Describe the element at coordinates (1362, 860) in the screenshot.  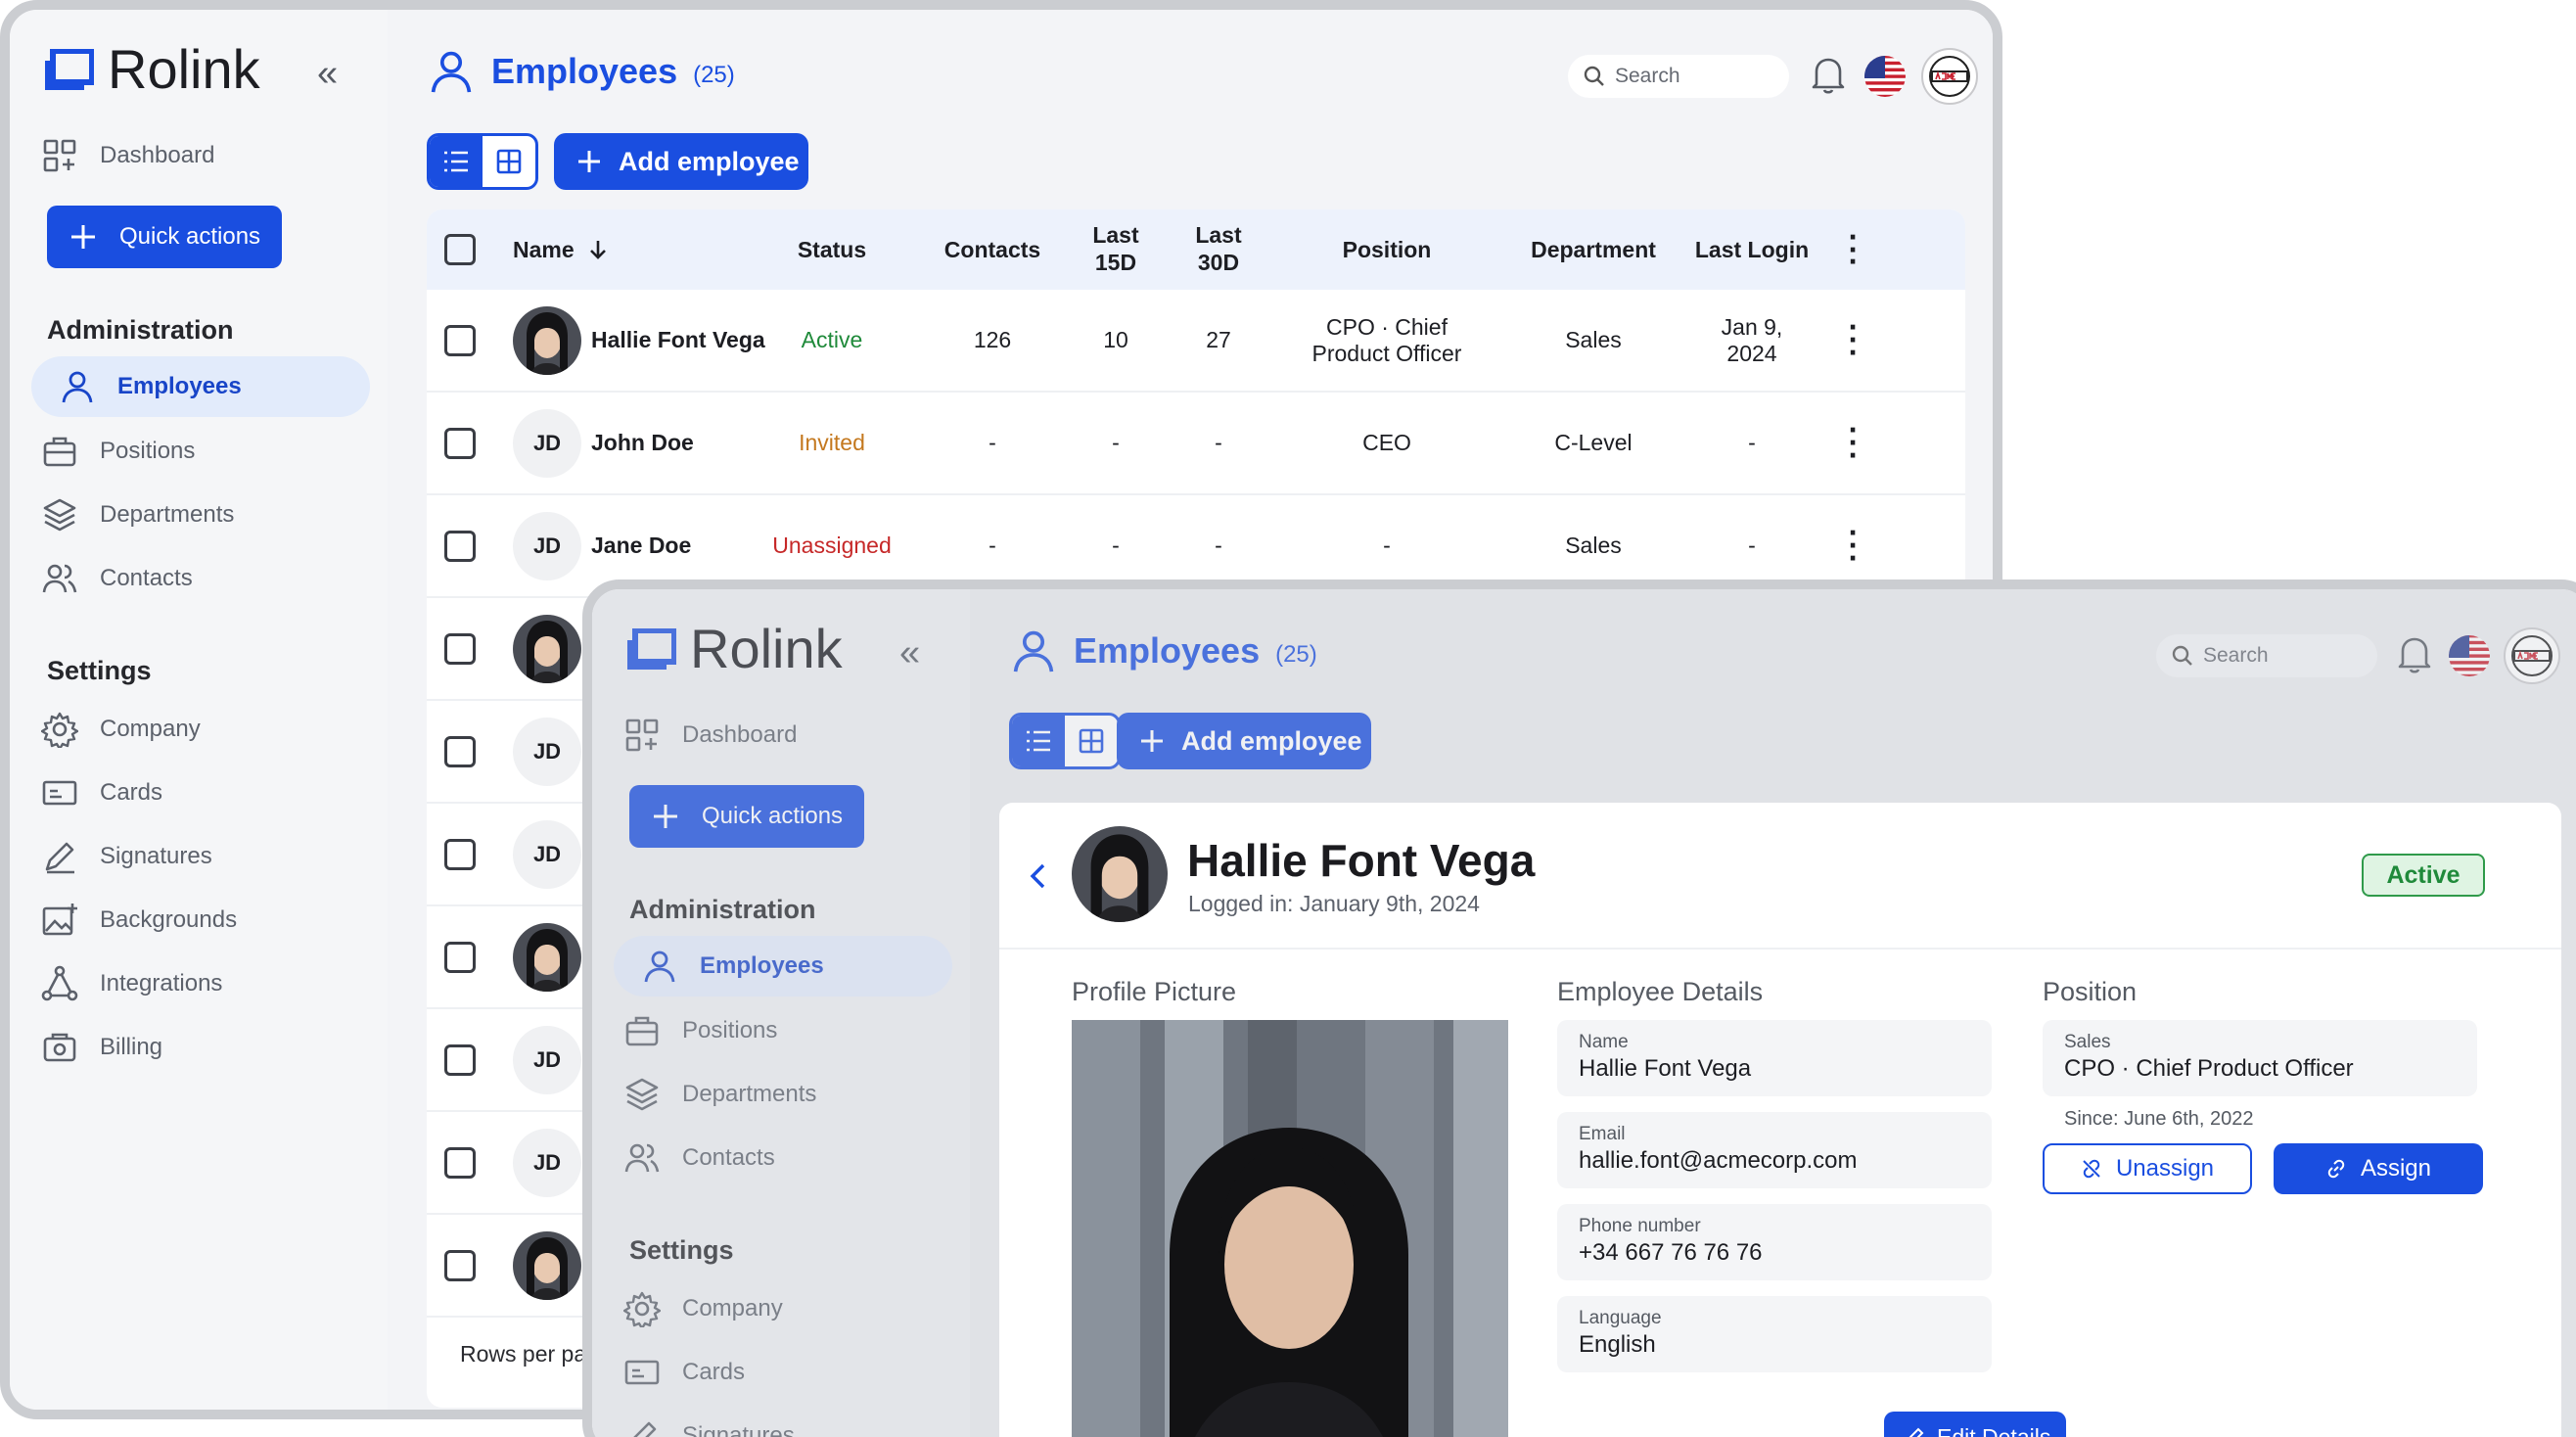
I see `employee-name: Hallie Font Vega` at that location.